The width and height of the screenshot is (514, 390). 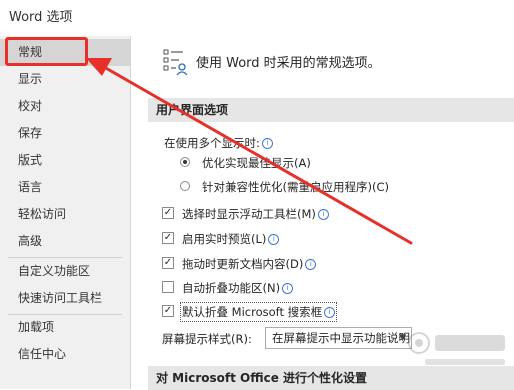 I want to click on radio-button, so click(x=185, y=186).